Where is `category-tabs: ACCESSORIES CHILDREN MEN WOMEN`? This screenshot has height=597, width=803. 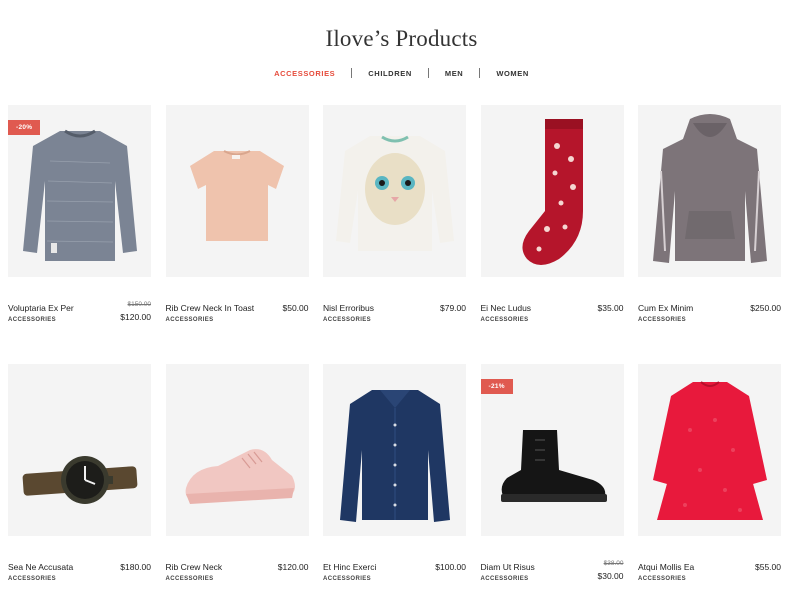
category-tabs: ACCESSORIES CHILDREN MEN WOMEN is located at coordinates (401, 73).